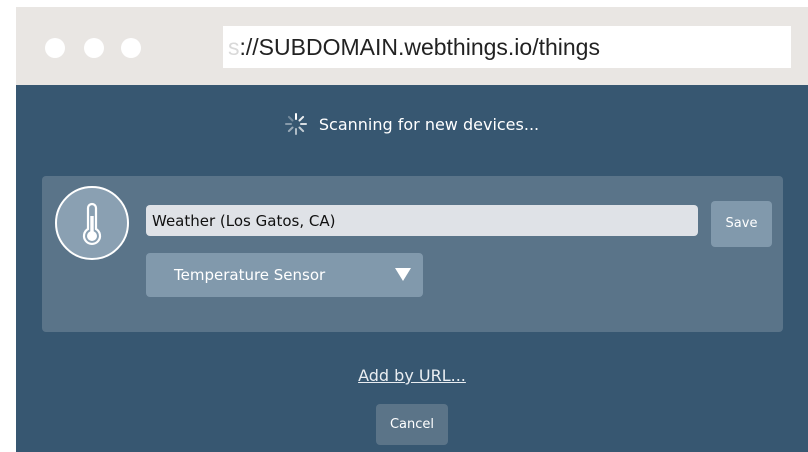  Describe the element at coordinates (295, 124) in the screenshot. I see `spinner-icon` at that location.